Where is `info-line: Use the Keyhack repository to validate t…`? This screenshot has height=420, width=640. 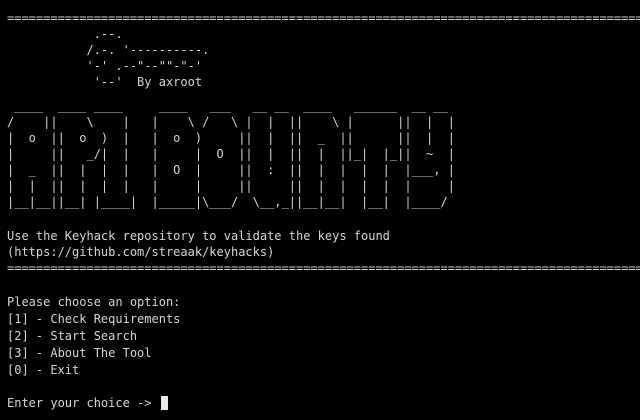 info-line: Use the Keyhack repository to validate t… is located at coordinates (198, 236).